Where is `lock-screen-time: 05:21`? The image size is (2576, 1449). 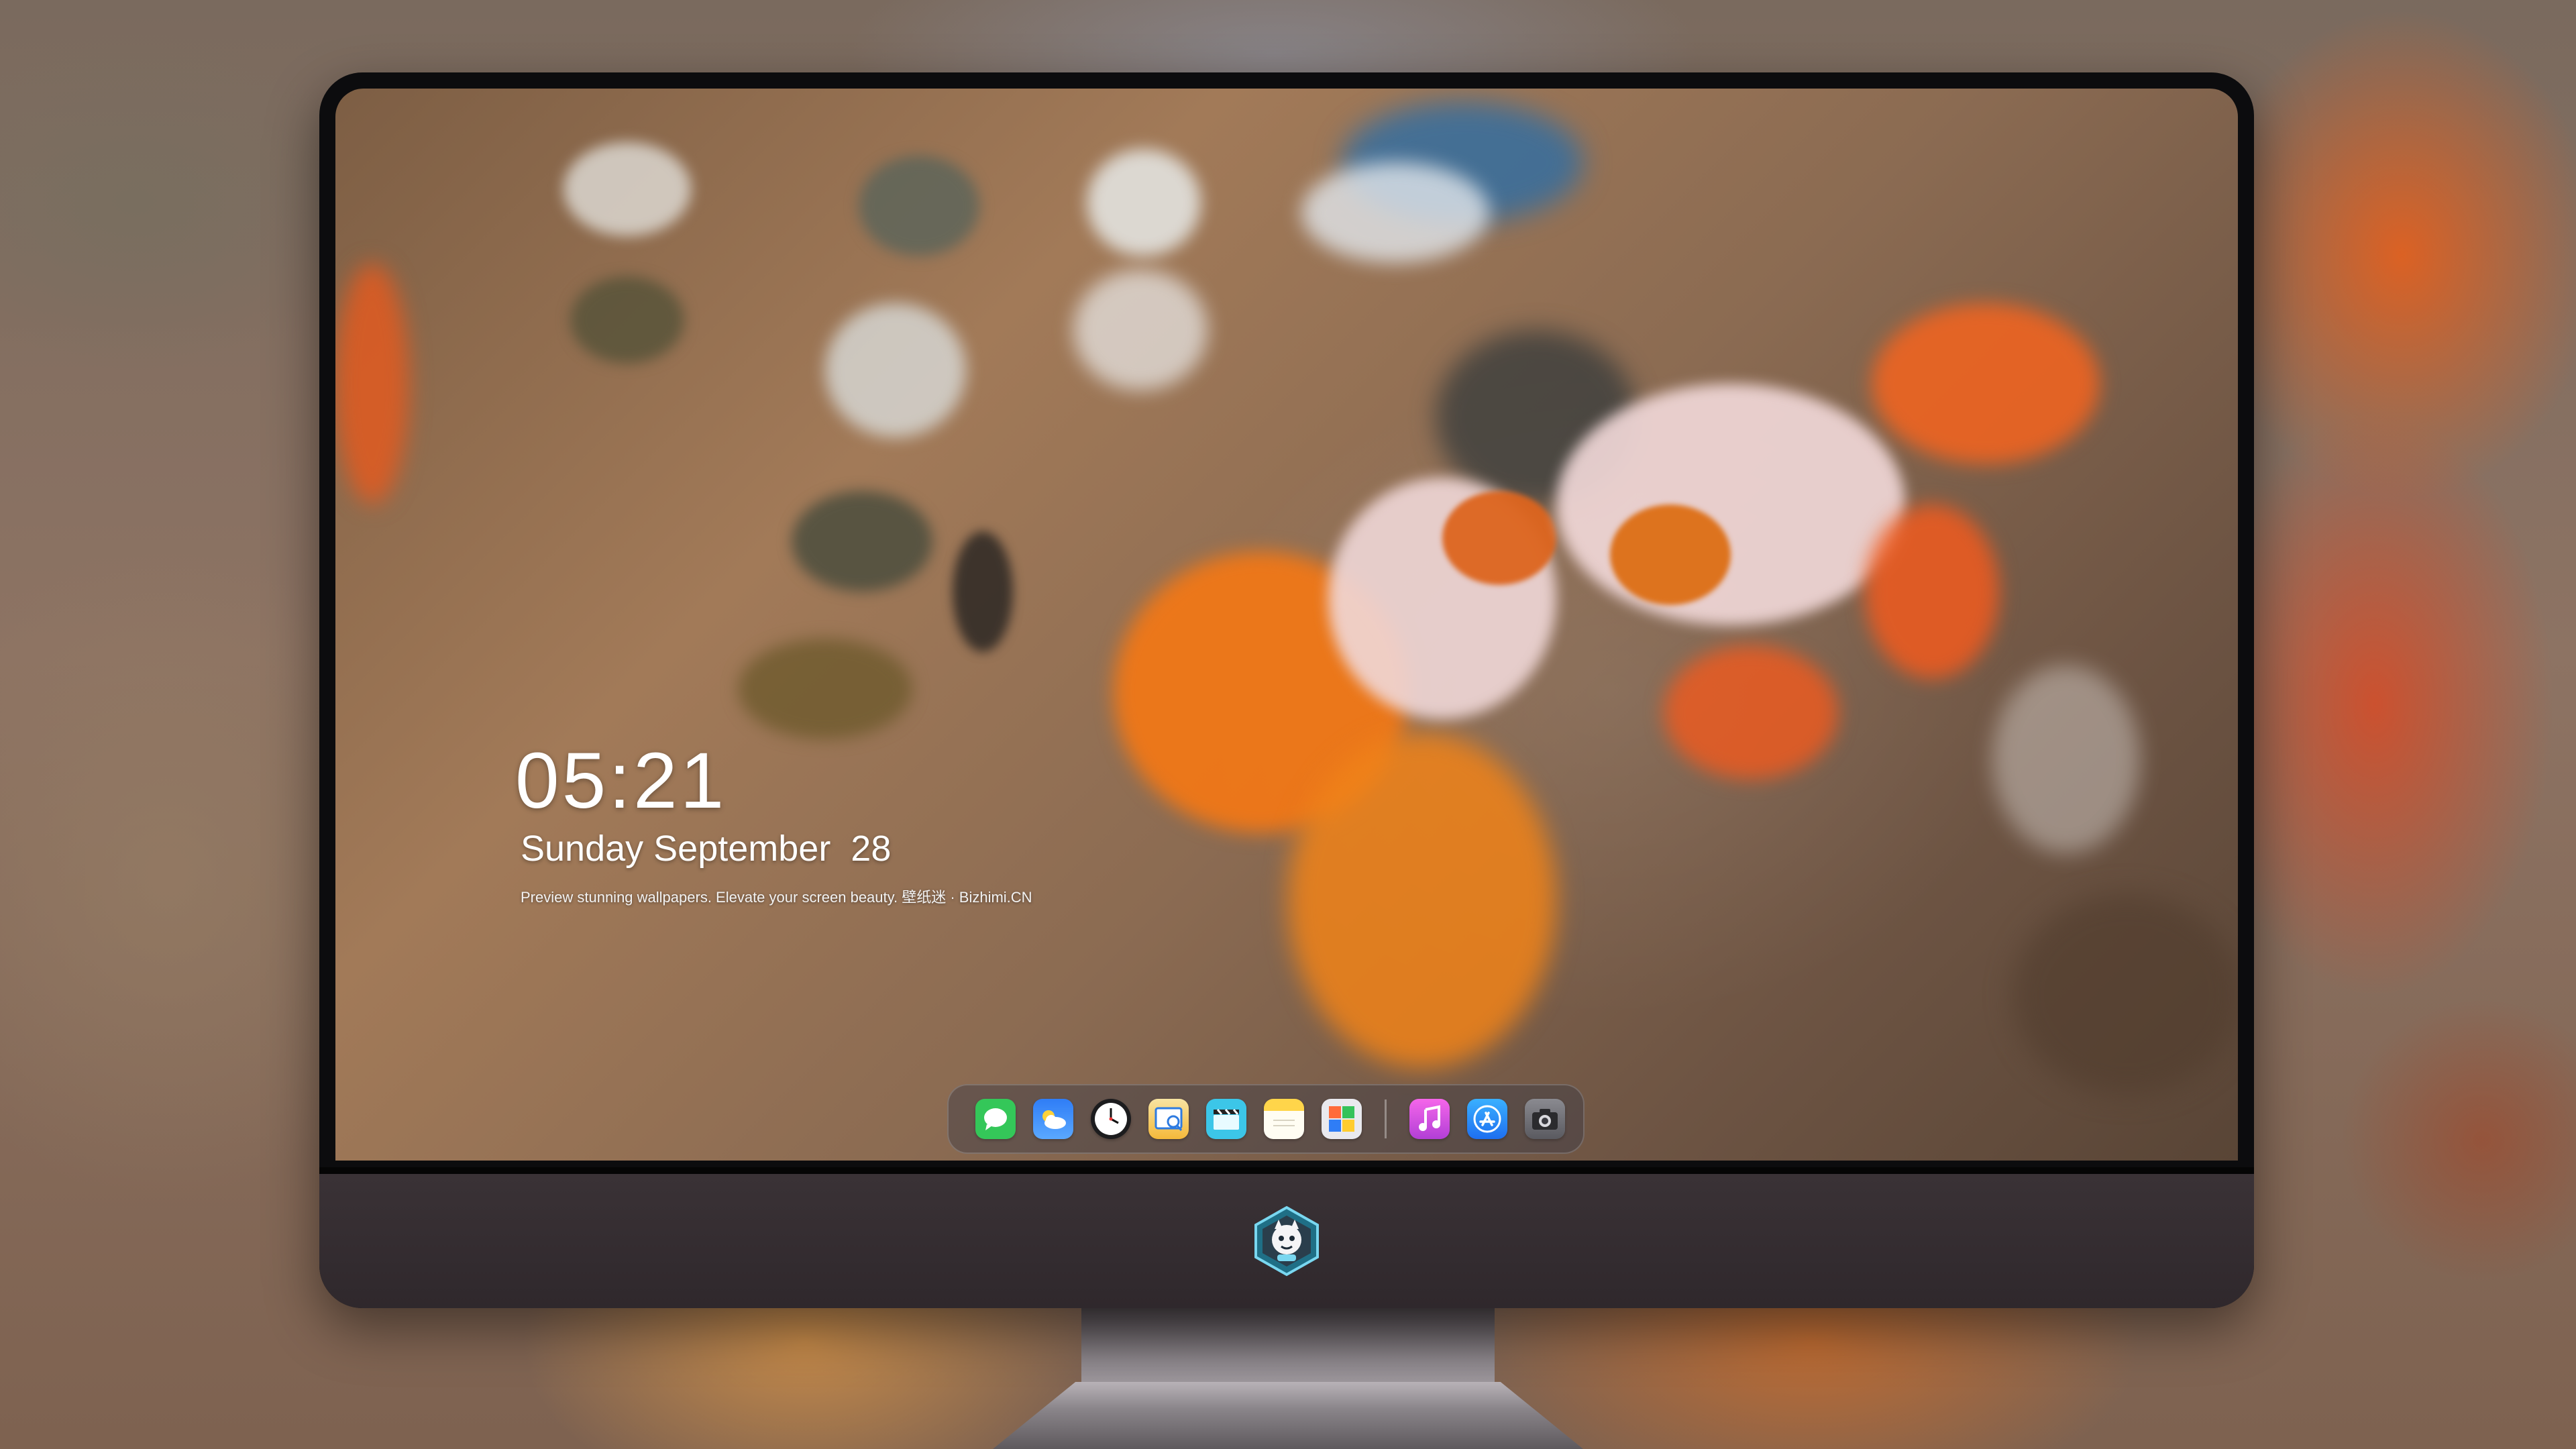 lock-screen-time: 05:21 is located at coordinates (621, 781).